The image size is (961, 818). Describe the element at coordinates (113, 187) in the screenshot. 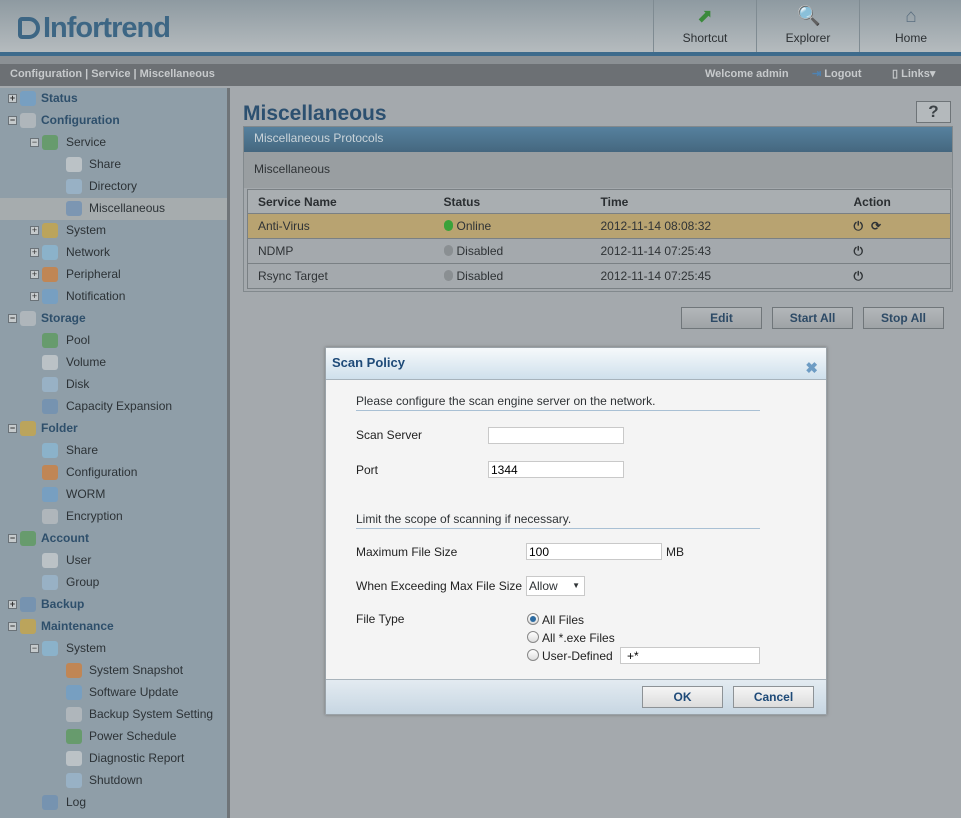

I see `sidebar-item-directory: Directory` at that location.